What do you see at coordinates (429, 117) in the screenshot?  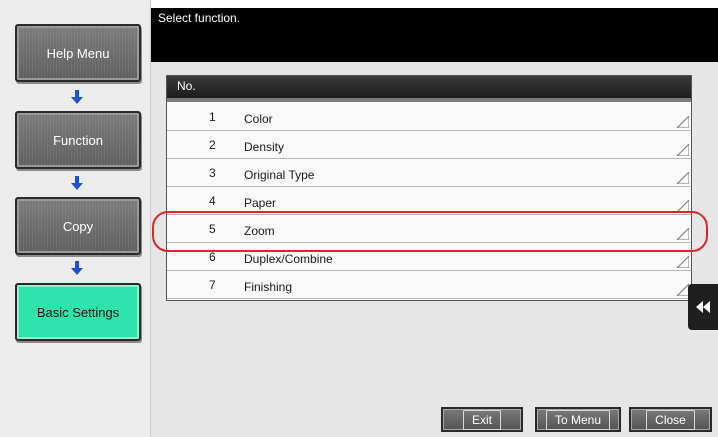 I see `list-item-color: 1 Color` at bounding box center [429, 117].